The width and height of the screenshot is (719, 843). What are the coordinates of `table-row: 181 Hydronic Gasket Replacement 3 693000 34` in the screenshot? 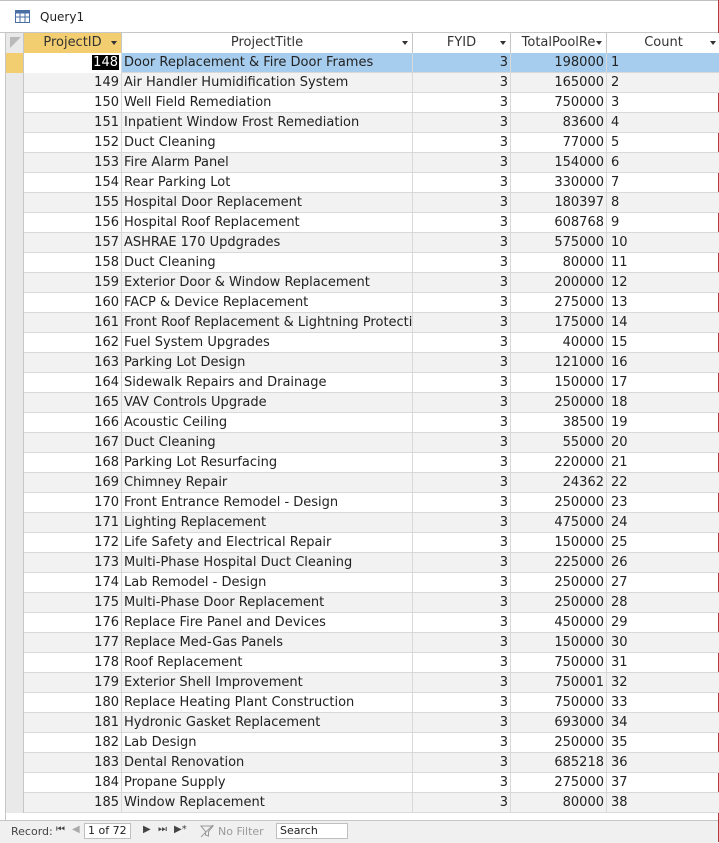 It's located at (362, 723).